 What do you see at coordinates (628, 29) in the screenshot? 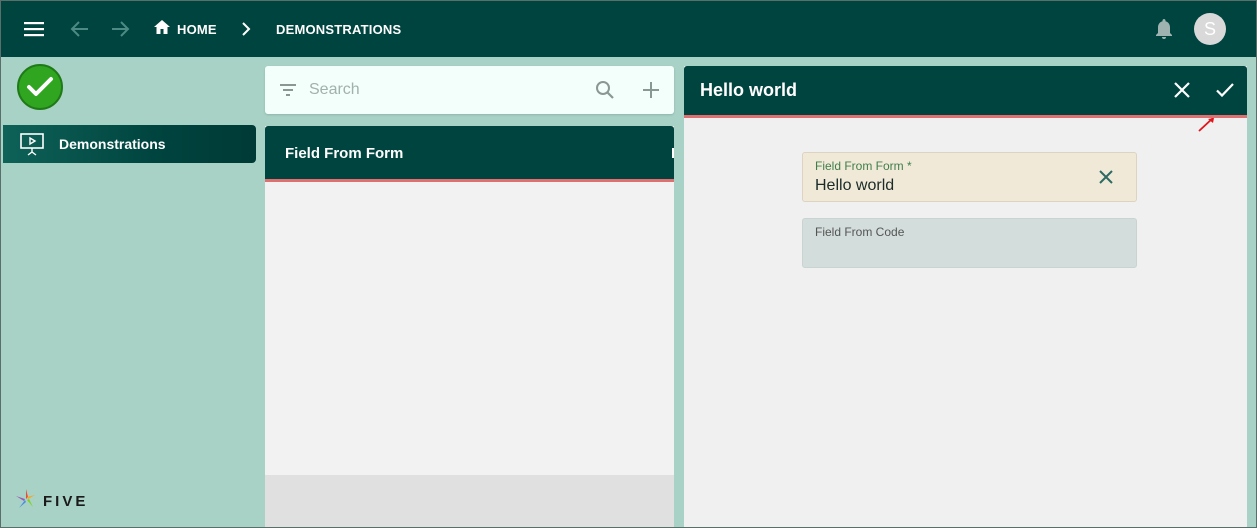
I see `top-bar: HOME DEMONSTRATIONS S` at bounding box center [628, 29].